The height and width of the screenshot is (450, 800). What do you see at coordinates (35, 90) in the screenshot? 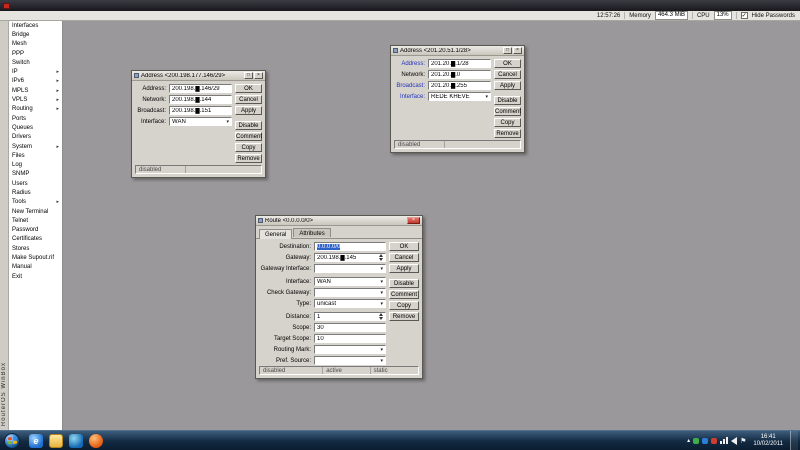
I see `menu-item: MPLS ▸` at bounding box center [35, 90].